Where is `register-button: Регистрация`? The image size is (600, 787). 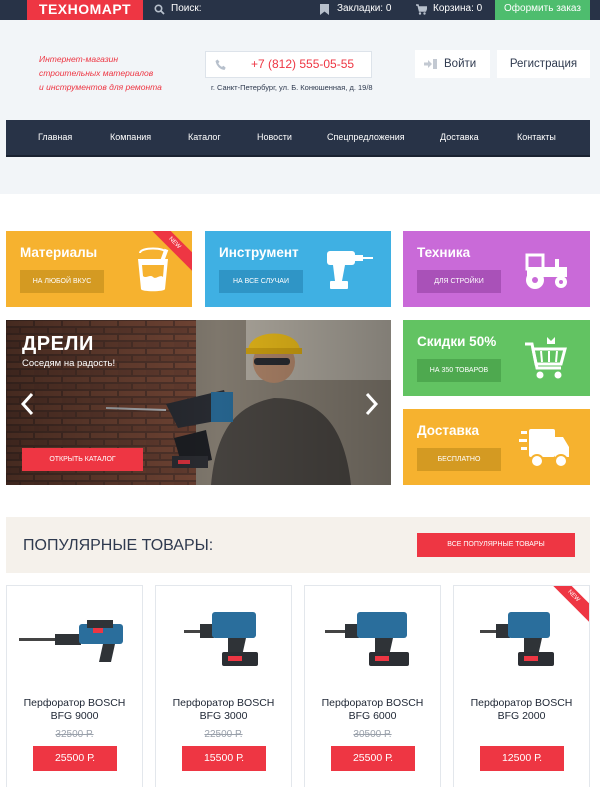 register-button: Регистрация is located at coordinates (543, 64).